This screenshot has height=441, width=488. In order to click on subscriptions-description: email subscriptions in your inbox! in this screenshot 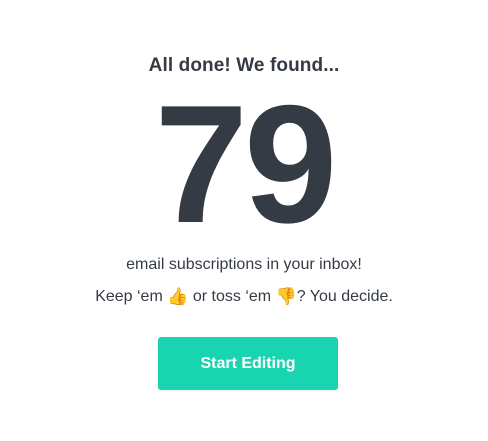, I will do `click(244, 264)`.